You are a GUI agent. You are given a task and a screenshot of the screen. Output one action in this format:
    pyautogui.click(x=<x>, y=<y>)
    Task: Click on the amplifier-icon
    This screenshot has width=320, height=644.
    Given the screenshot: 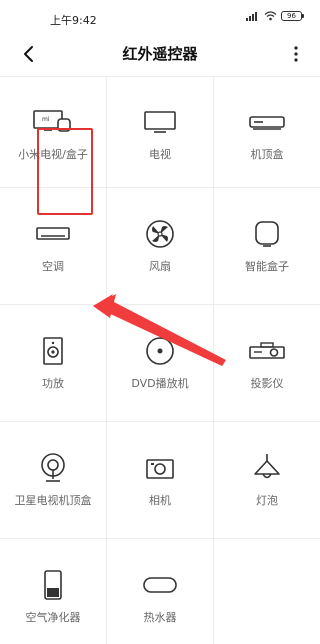 What is the action you would take?
    pyautogui.click(x=53, y=351)
    